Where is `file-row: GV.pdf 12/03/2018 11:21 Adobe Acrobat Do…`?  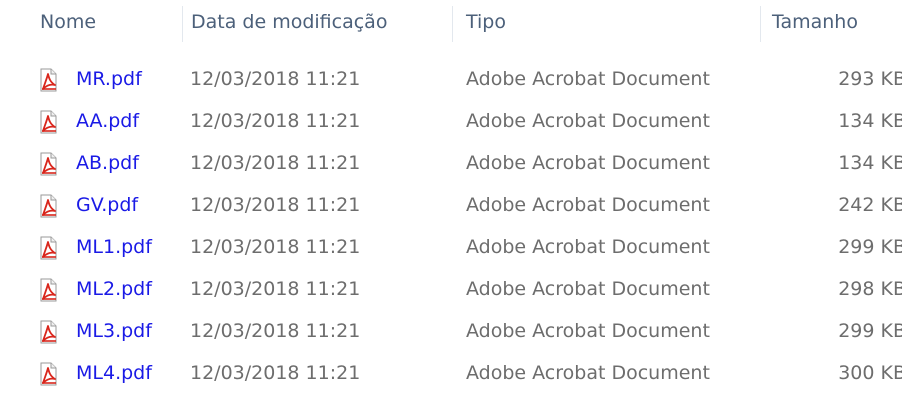
file-row: GV.pdf 12/03/2018 11:21 Adobe Acrobat Do… is located at coordinates (451, 205).